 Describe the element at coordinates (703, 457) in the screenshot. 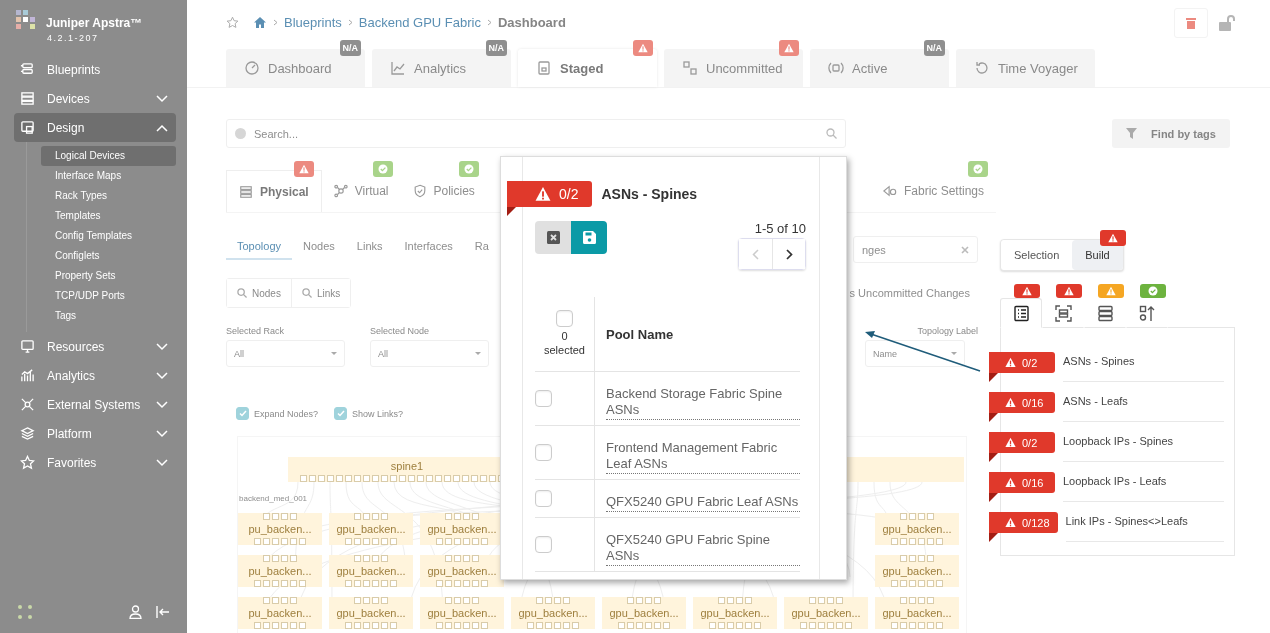

I see `pool-name: Frontend Management Fabric Leaf ASNs` at that location.